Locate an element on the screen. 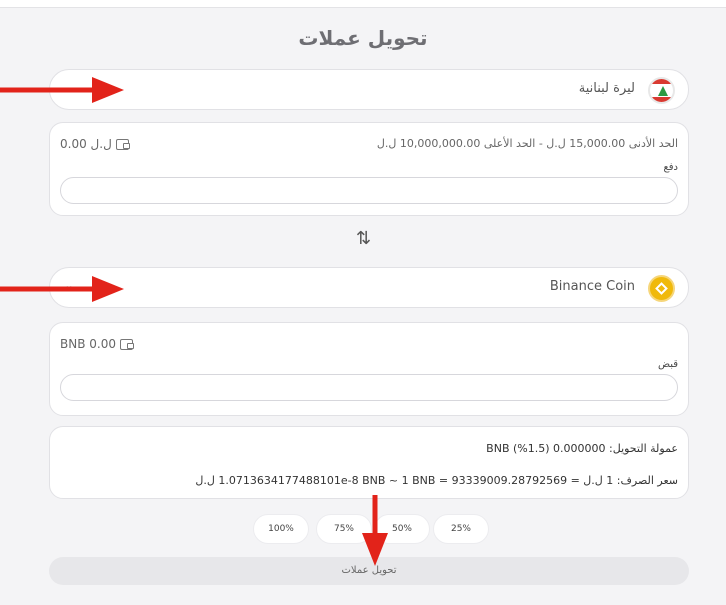 Image resolution: width=726 pixels, height=605 pixels. to-balance-value: BNB 0.00 is located at coordinates (88, 344).